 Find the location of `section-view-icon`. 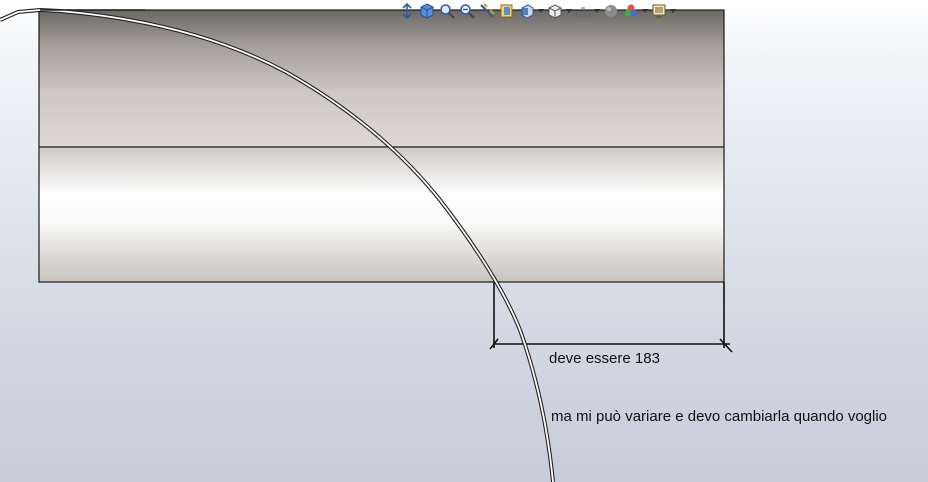

section-view-icon is located at coordinates (487, 10).